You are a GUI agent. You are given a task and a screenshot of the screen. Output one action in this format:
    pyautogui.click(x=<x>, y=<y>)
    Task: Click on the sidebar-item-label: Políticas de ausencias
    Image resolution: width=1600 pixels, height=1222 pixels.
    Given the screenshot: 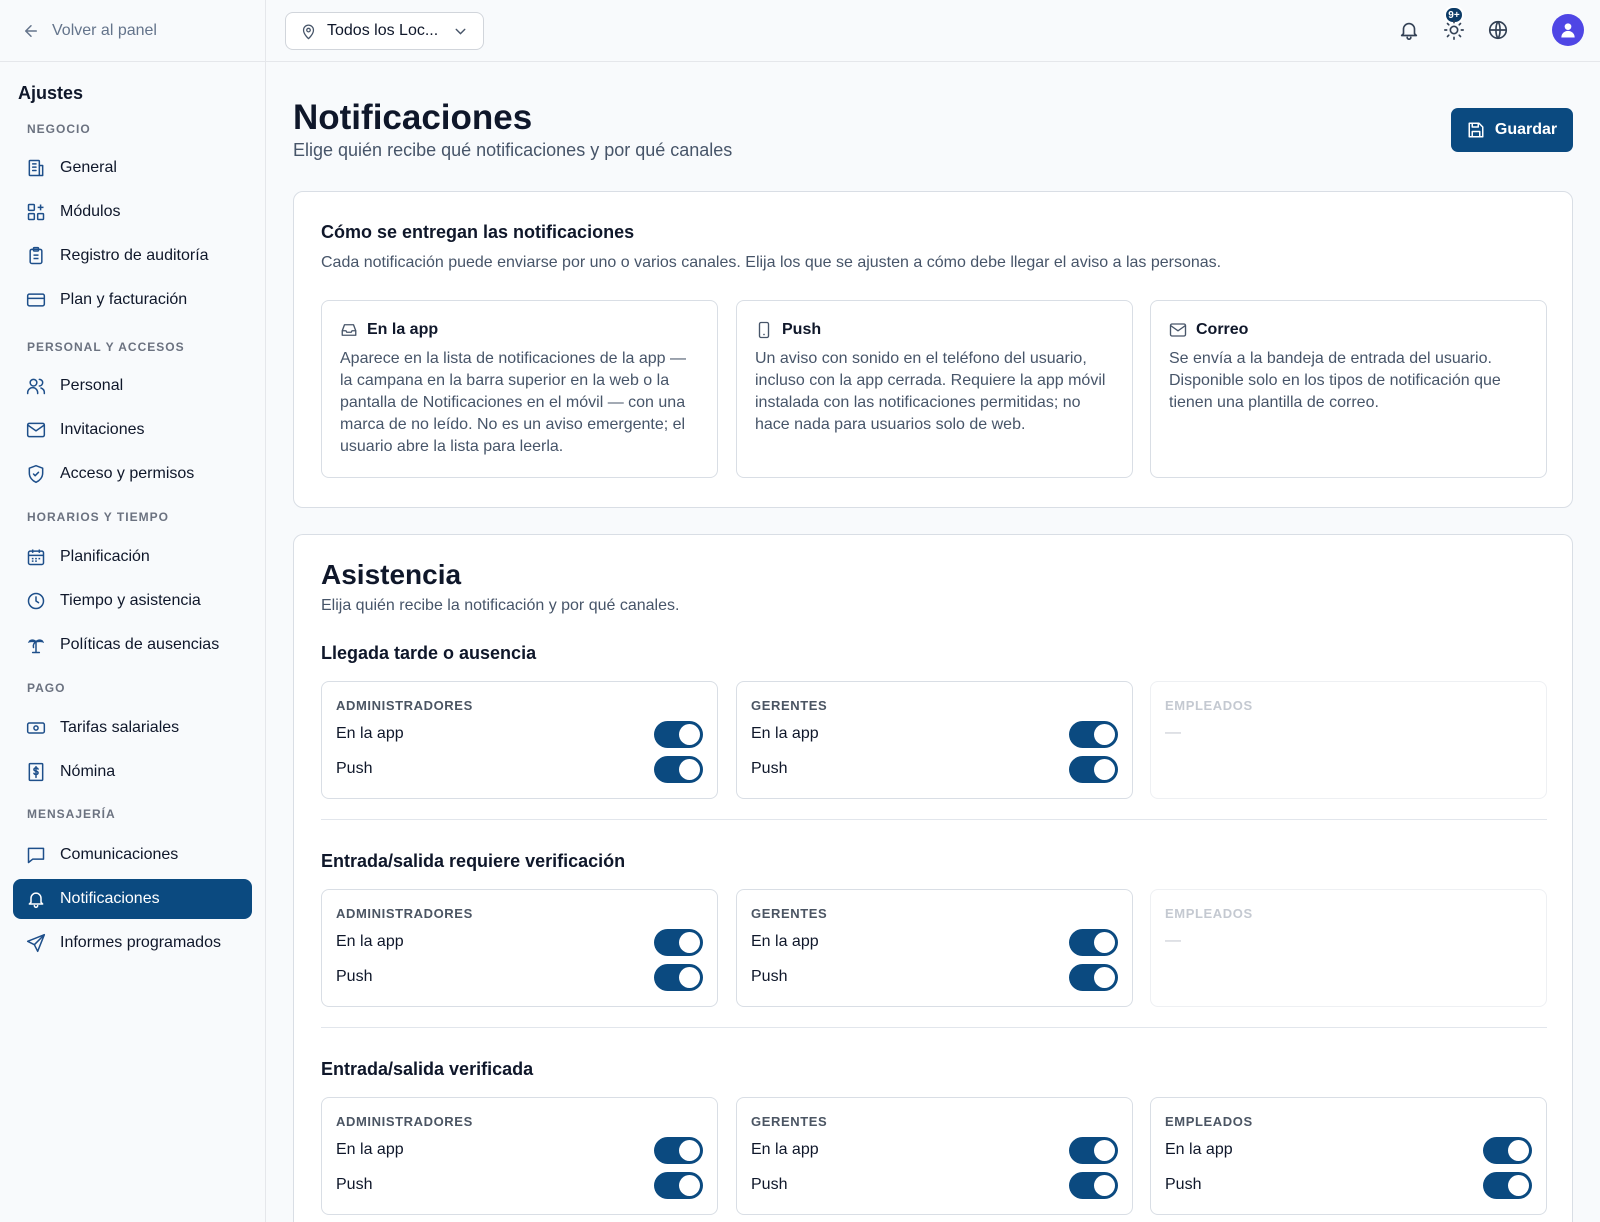 What is the action you would take?
    pyautogui.click(x=140, y=644)
    